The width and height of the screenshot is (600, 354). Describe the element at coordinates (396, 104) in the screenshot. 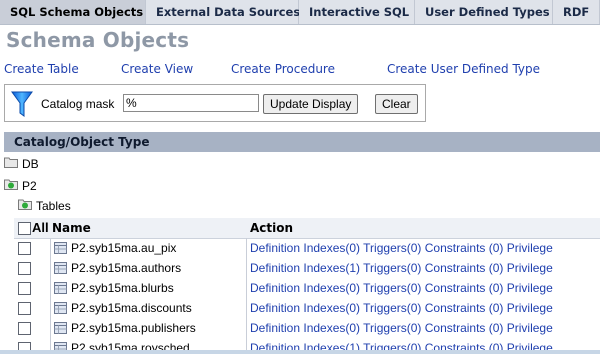

I see `clear-button: Clear` at that location.